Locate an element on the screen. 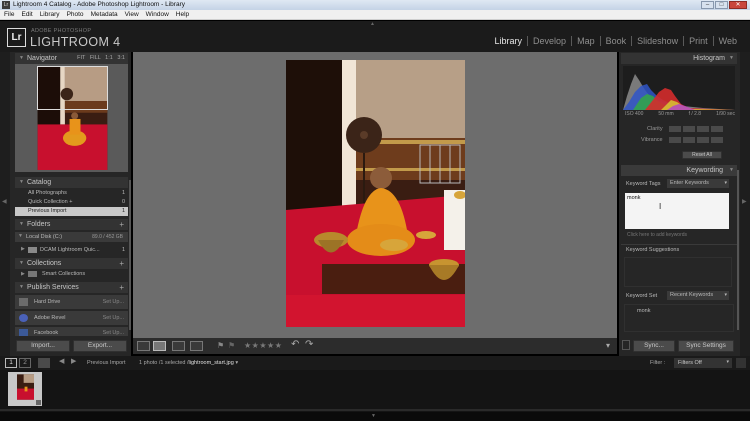 This screenshot has width=750, height=421. maximize-button: □ is located at coordinates (721, 5).